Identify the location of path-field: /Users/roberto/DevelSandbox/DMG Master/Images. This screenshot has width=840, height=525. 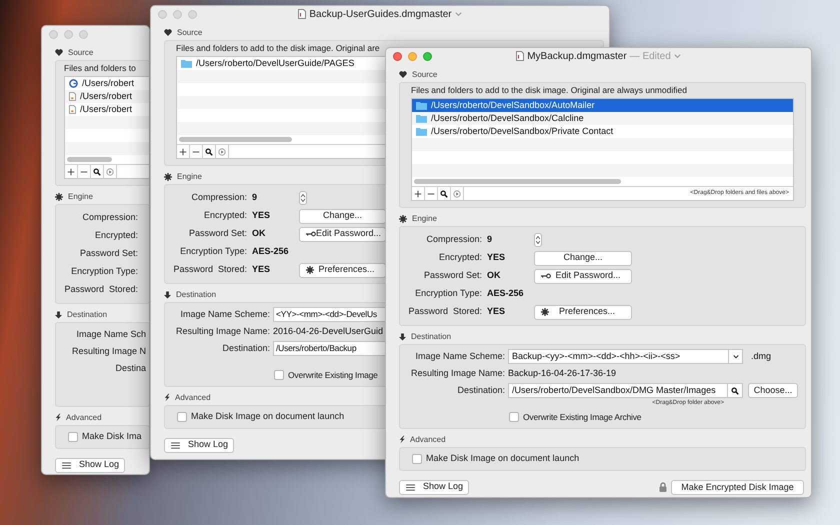
(618, 390).